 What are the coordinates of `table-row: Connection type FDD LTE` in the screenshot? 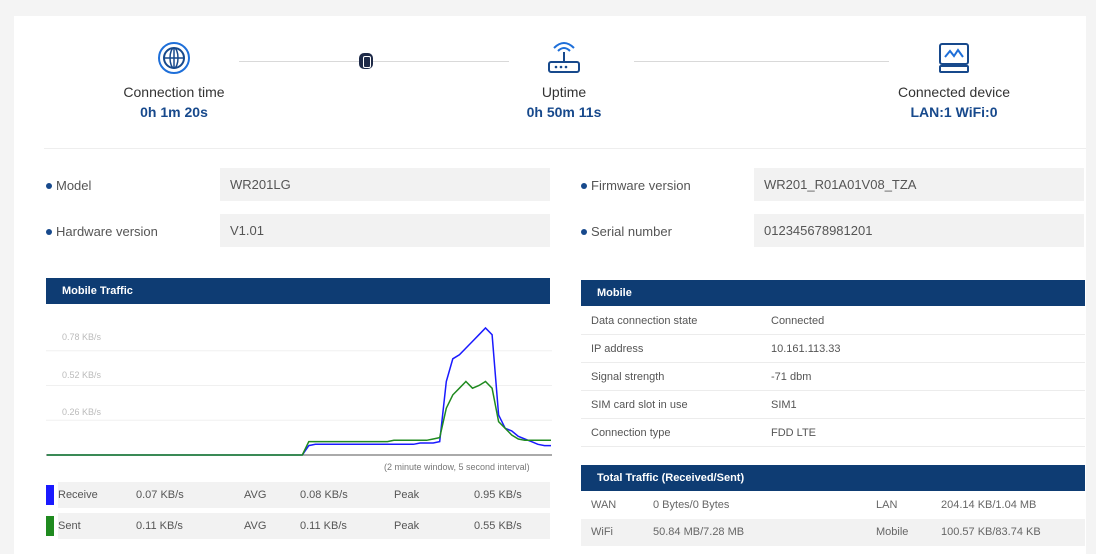 It's located at (833, 433).